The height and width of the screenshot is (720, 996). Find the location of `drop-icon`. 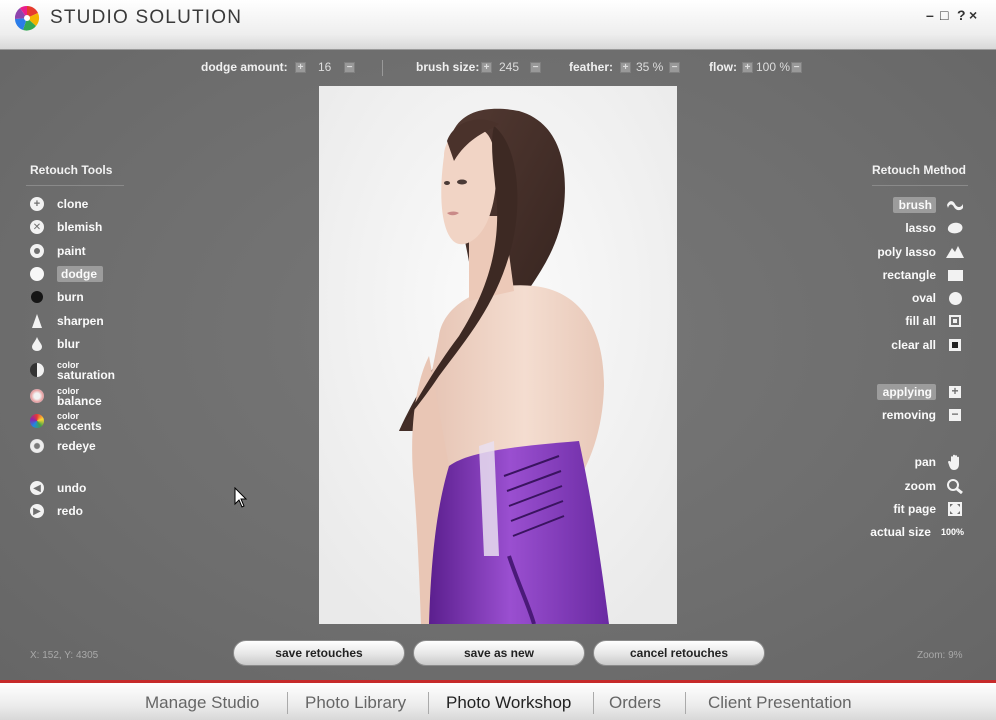

drop-icon is located at coordinates (37, 344).